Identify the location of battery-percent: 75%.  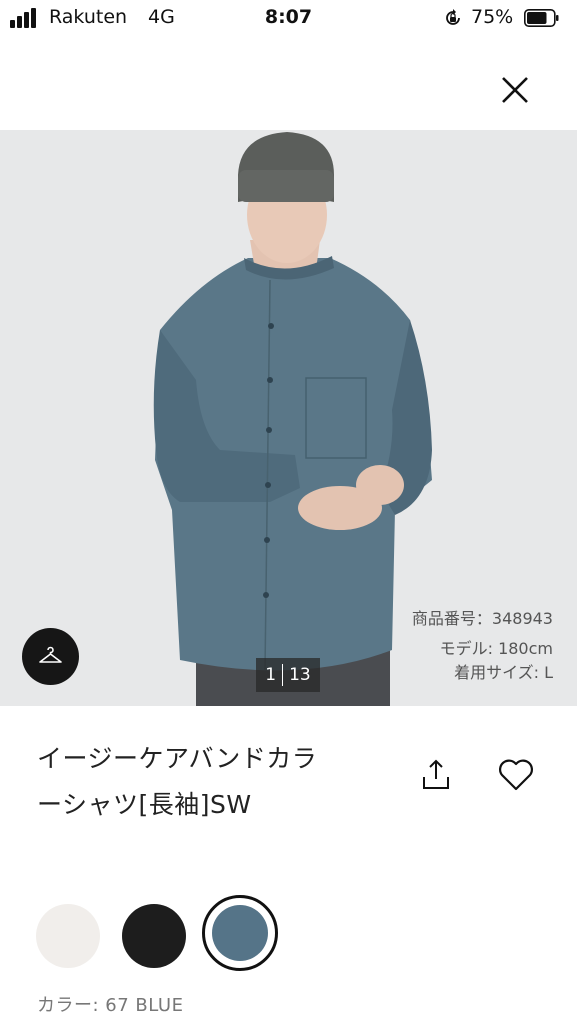
(492, 17).